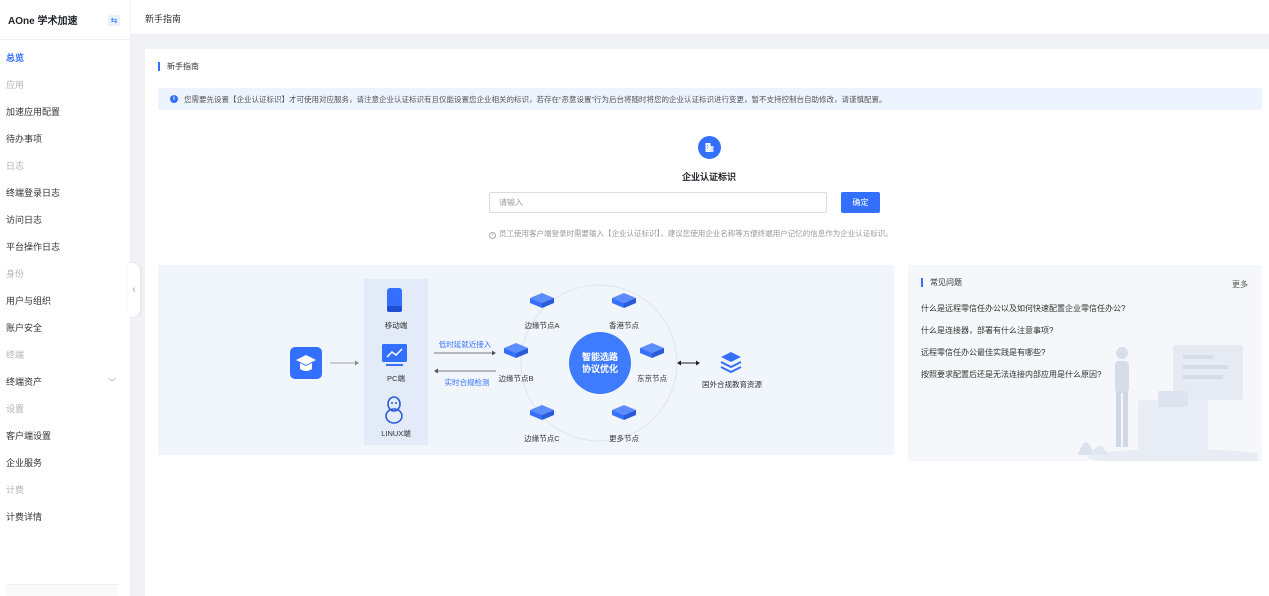 Image resolution: width=1269 pixels, height=596 pixels. I want to click on sidebar-group-label: 设置, so click(65, 409).